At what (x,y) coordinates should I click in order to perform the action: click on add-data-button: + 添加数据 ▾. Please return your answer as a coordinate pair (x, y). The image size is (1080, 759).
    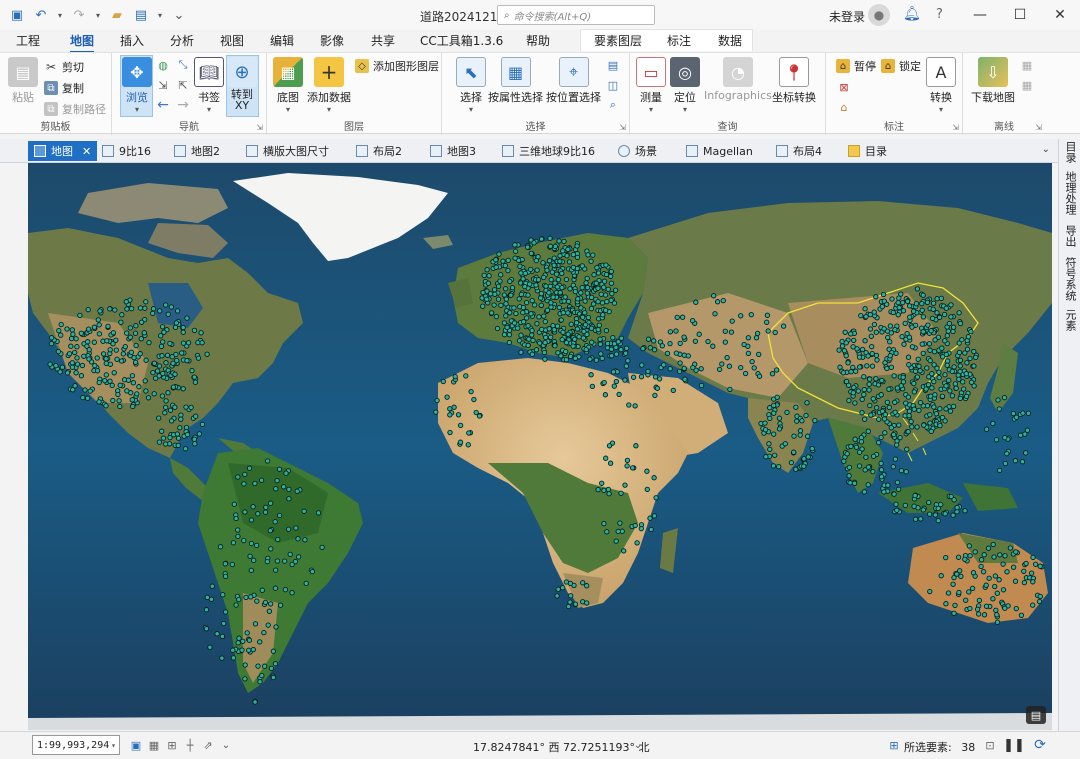
    Looking at the image, I should click on (329, 85).